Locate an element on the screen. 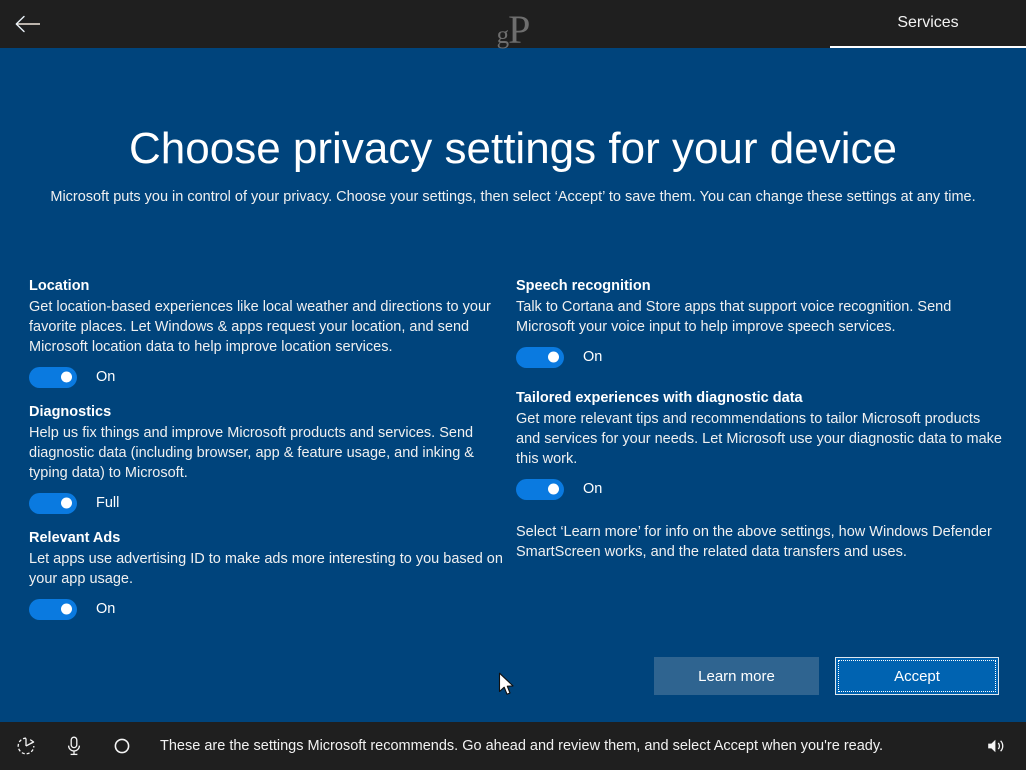  ease-of-access-icon is located at coordinates (26, 746).